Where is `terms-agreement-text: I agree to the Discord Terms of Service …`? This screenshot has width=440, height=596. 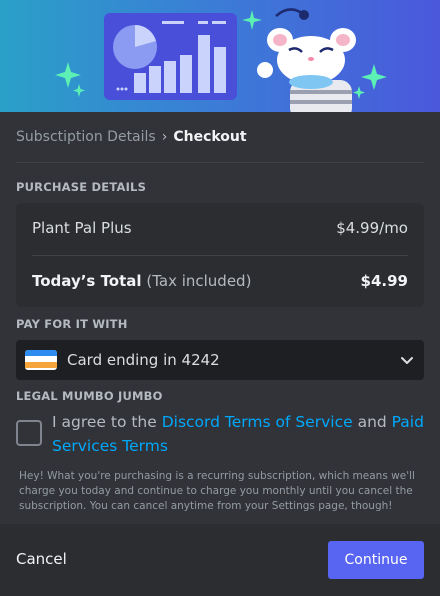 terms-agreement-text: I agree to the Discord Terms of Service … is located at coordinates (238, 434).